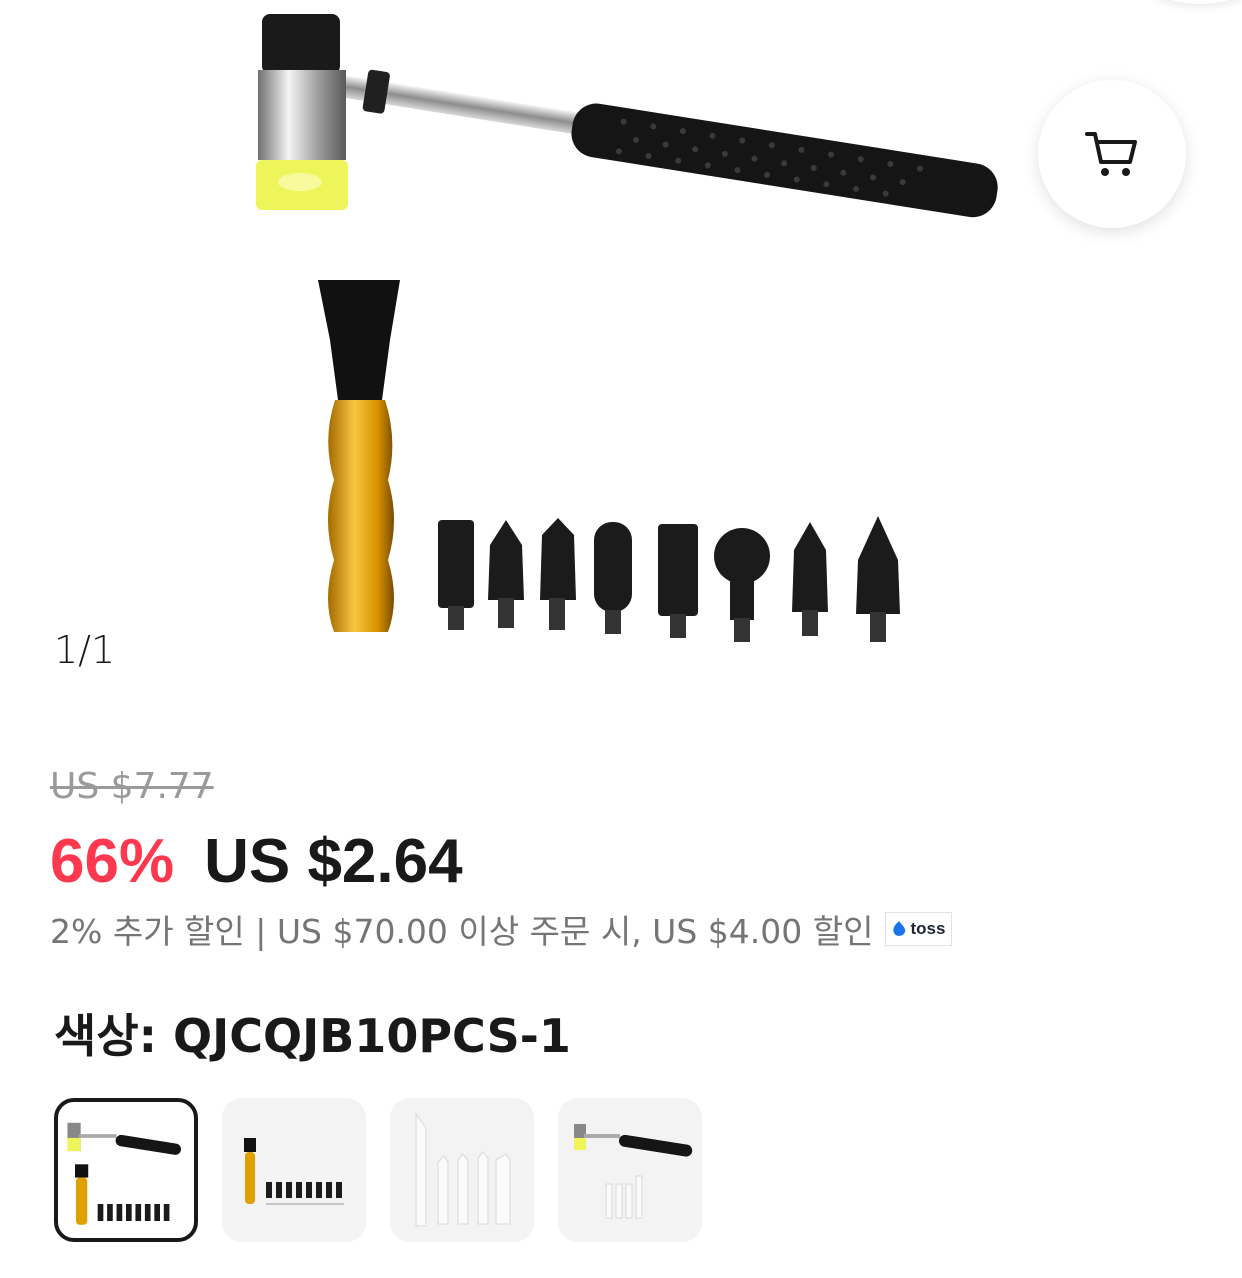 The height and width of the screenshot is (1278, 1242). Describe the element at coordinates (899, 928) in the screenshot. I see `toss-logo-icon` at that location.